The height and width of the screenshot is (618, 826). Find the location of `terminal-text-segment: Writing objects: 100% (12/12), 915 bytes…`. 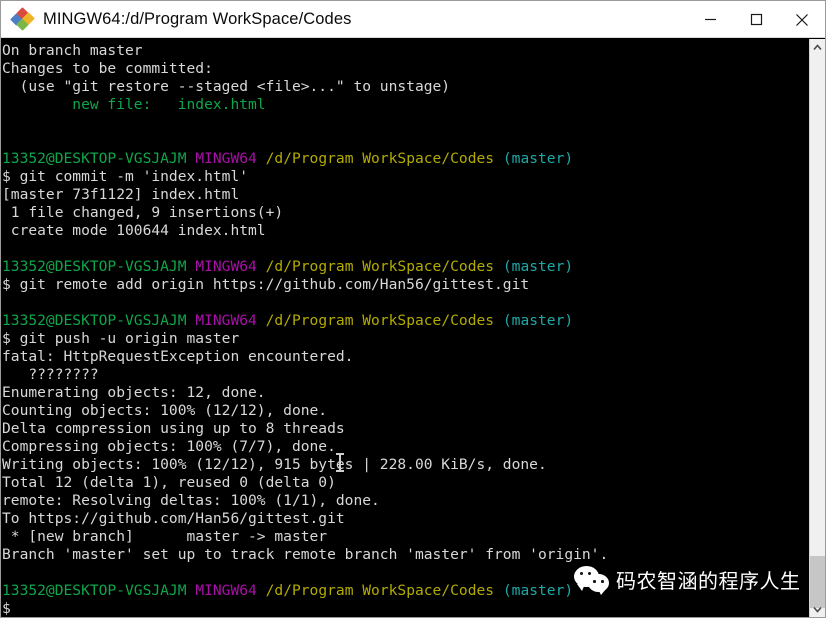

terminal-text-segment: Writing objects: 100% (12/12), 915 bytes… is located at coordinates (274, 464).